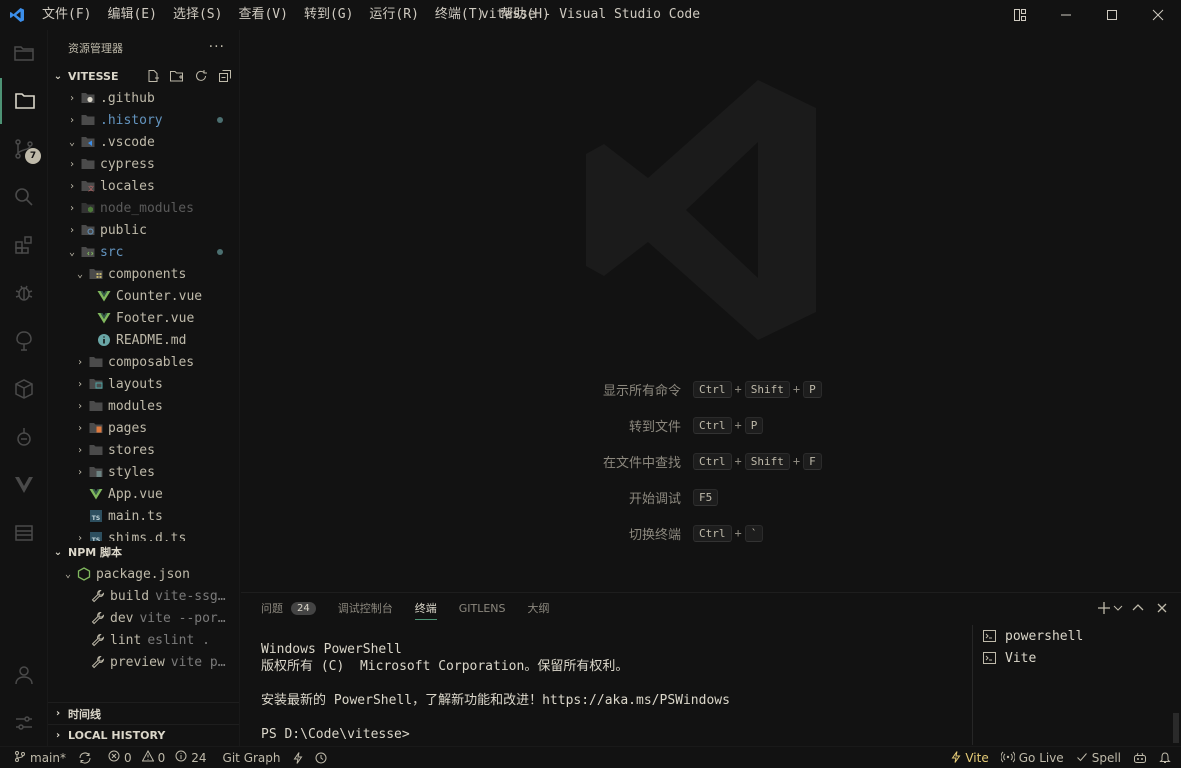 The height and width of the screenshot is (768, 1181). Describe the element at coordinates (1176, 728) in the screenshot. I see `terminal-scrollbar` at that location.